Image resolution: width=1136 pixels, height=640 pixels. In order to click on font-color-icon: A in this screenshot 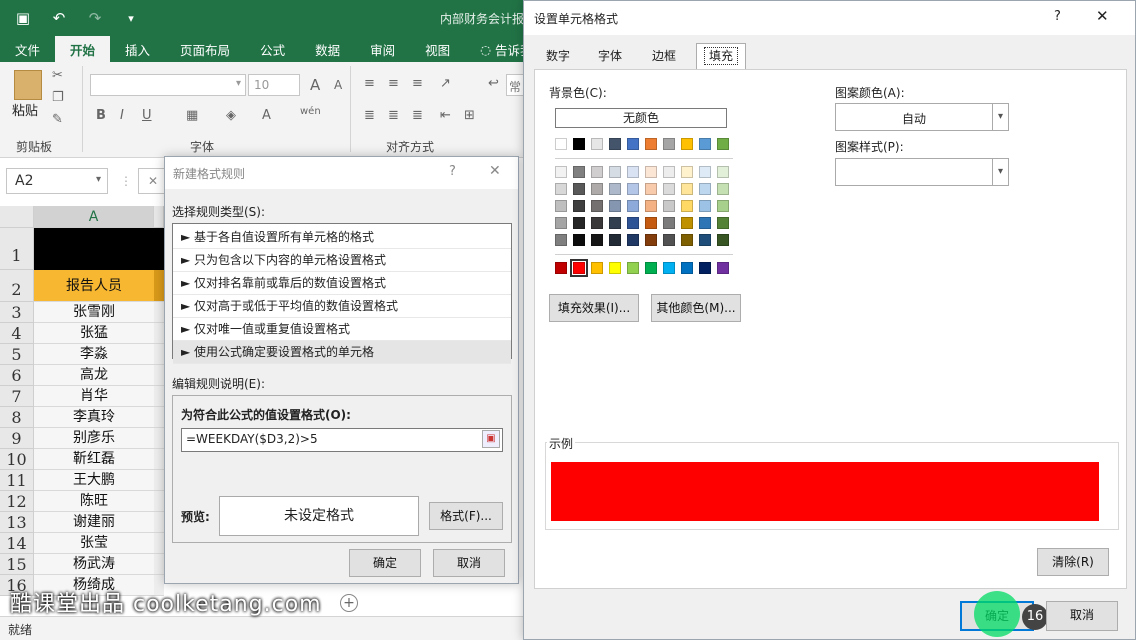, I will do `click(266, 115)`.